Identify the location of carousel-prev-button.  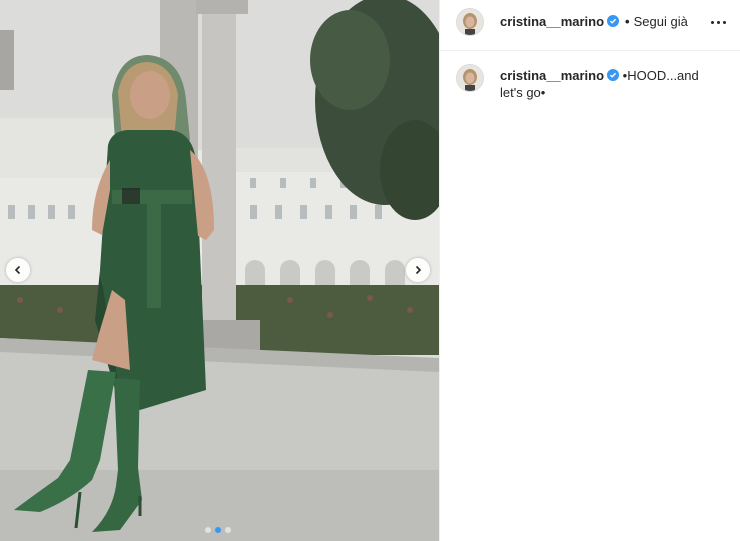
(18, 270).